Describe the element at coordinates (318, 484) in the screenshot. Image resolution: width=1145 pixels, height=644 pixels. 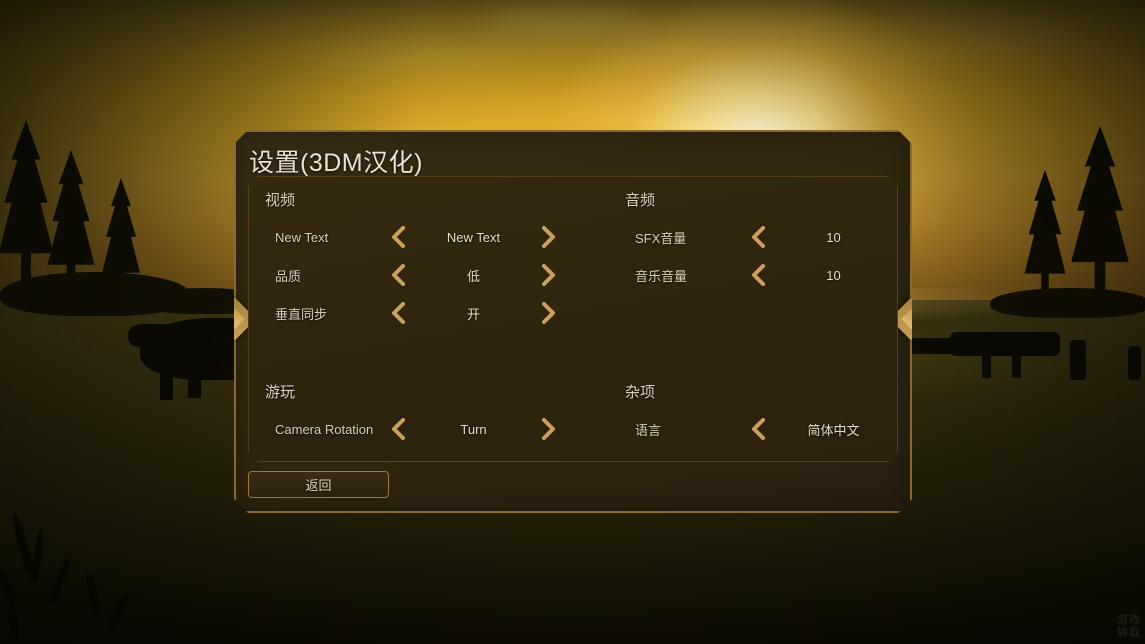
I see `back-button: 返回` at that location.